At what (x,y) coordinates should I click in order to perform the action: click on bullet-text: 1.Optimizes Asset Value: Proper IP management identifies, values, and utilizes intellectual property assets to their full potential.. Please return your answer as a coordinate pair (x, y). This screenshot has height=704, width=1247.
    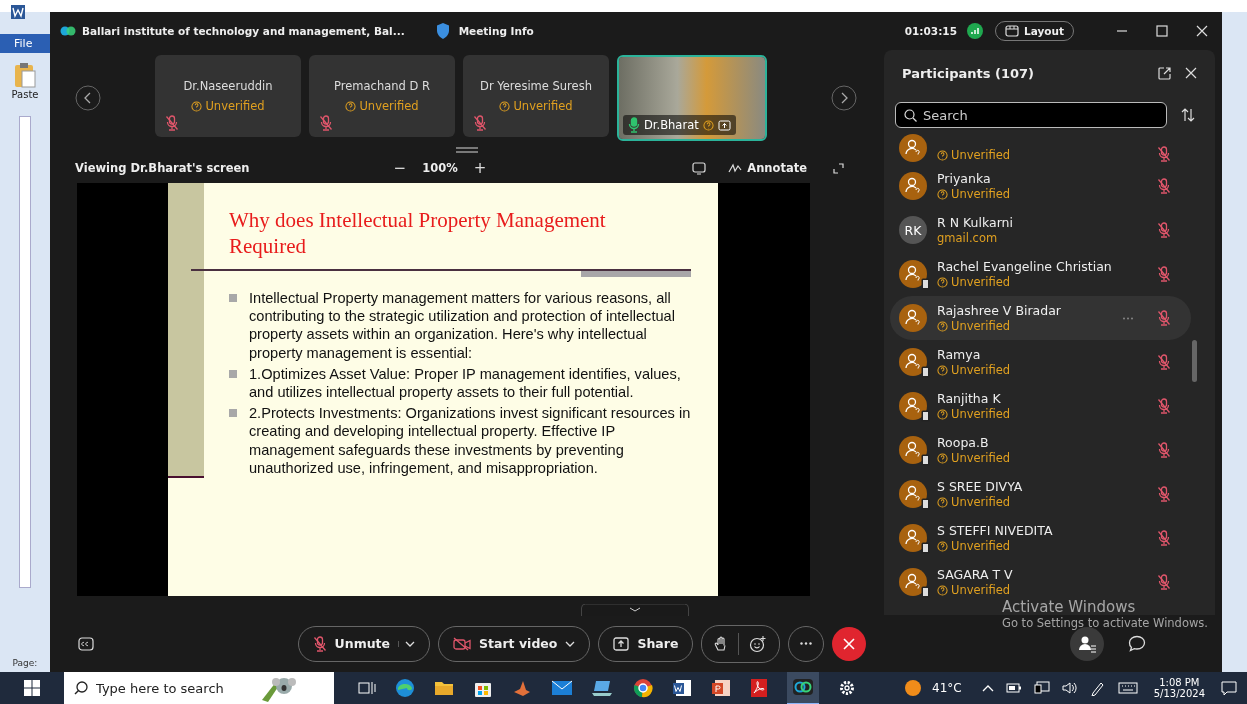
    Looking at the image, I should click on (465, 383).